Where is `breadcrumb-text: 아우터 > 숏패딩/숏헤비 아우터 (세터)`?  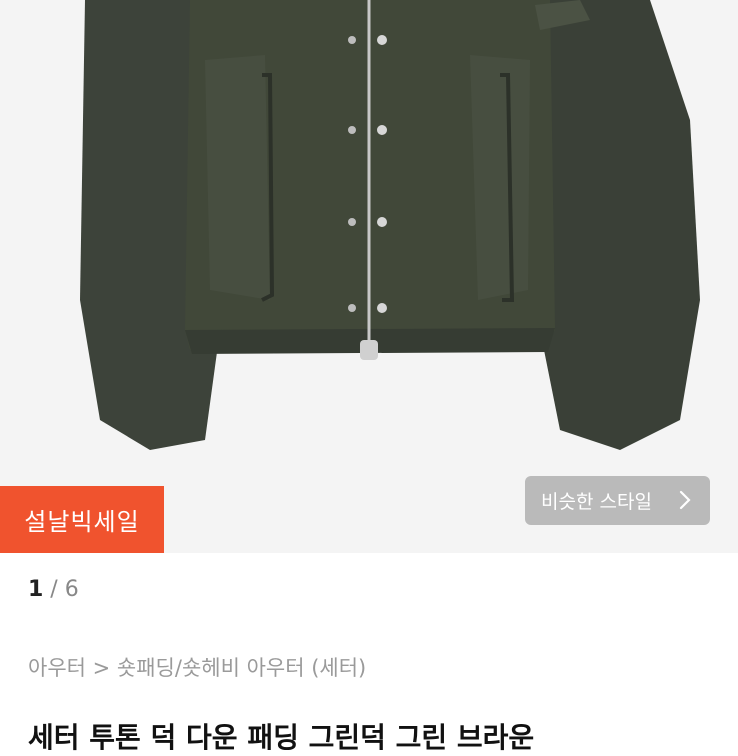
breadcrumb-text: 아우터 > 숏패딩/숏헤비 아우터 (세터) is located at coordinates (197, 668).